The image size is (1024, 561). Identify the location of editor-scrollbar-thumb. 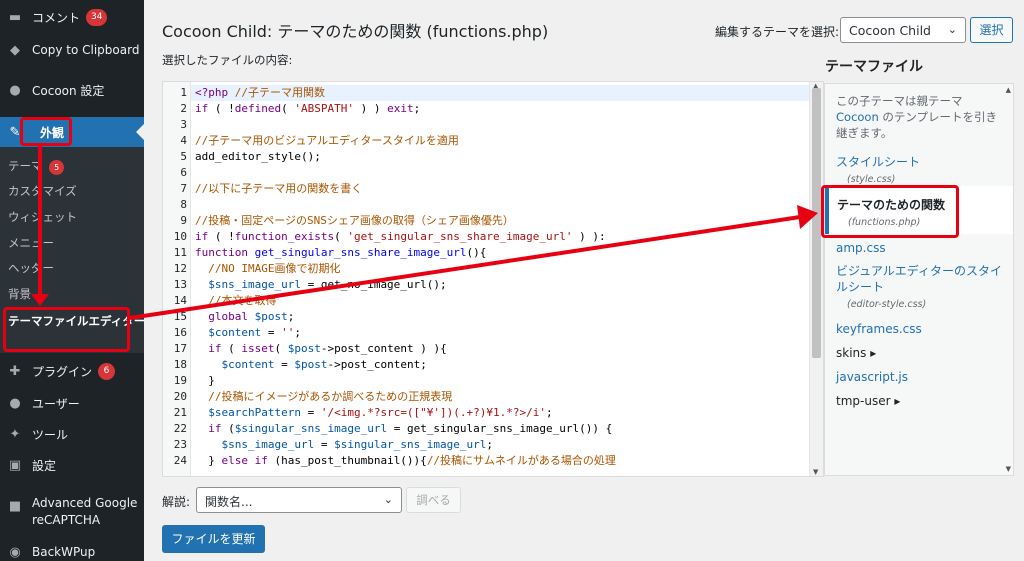
(816, 223).